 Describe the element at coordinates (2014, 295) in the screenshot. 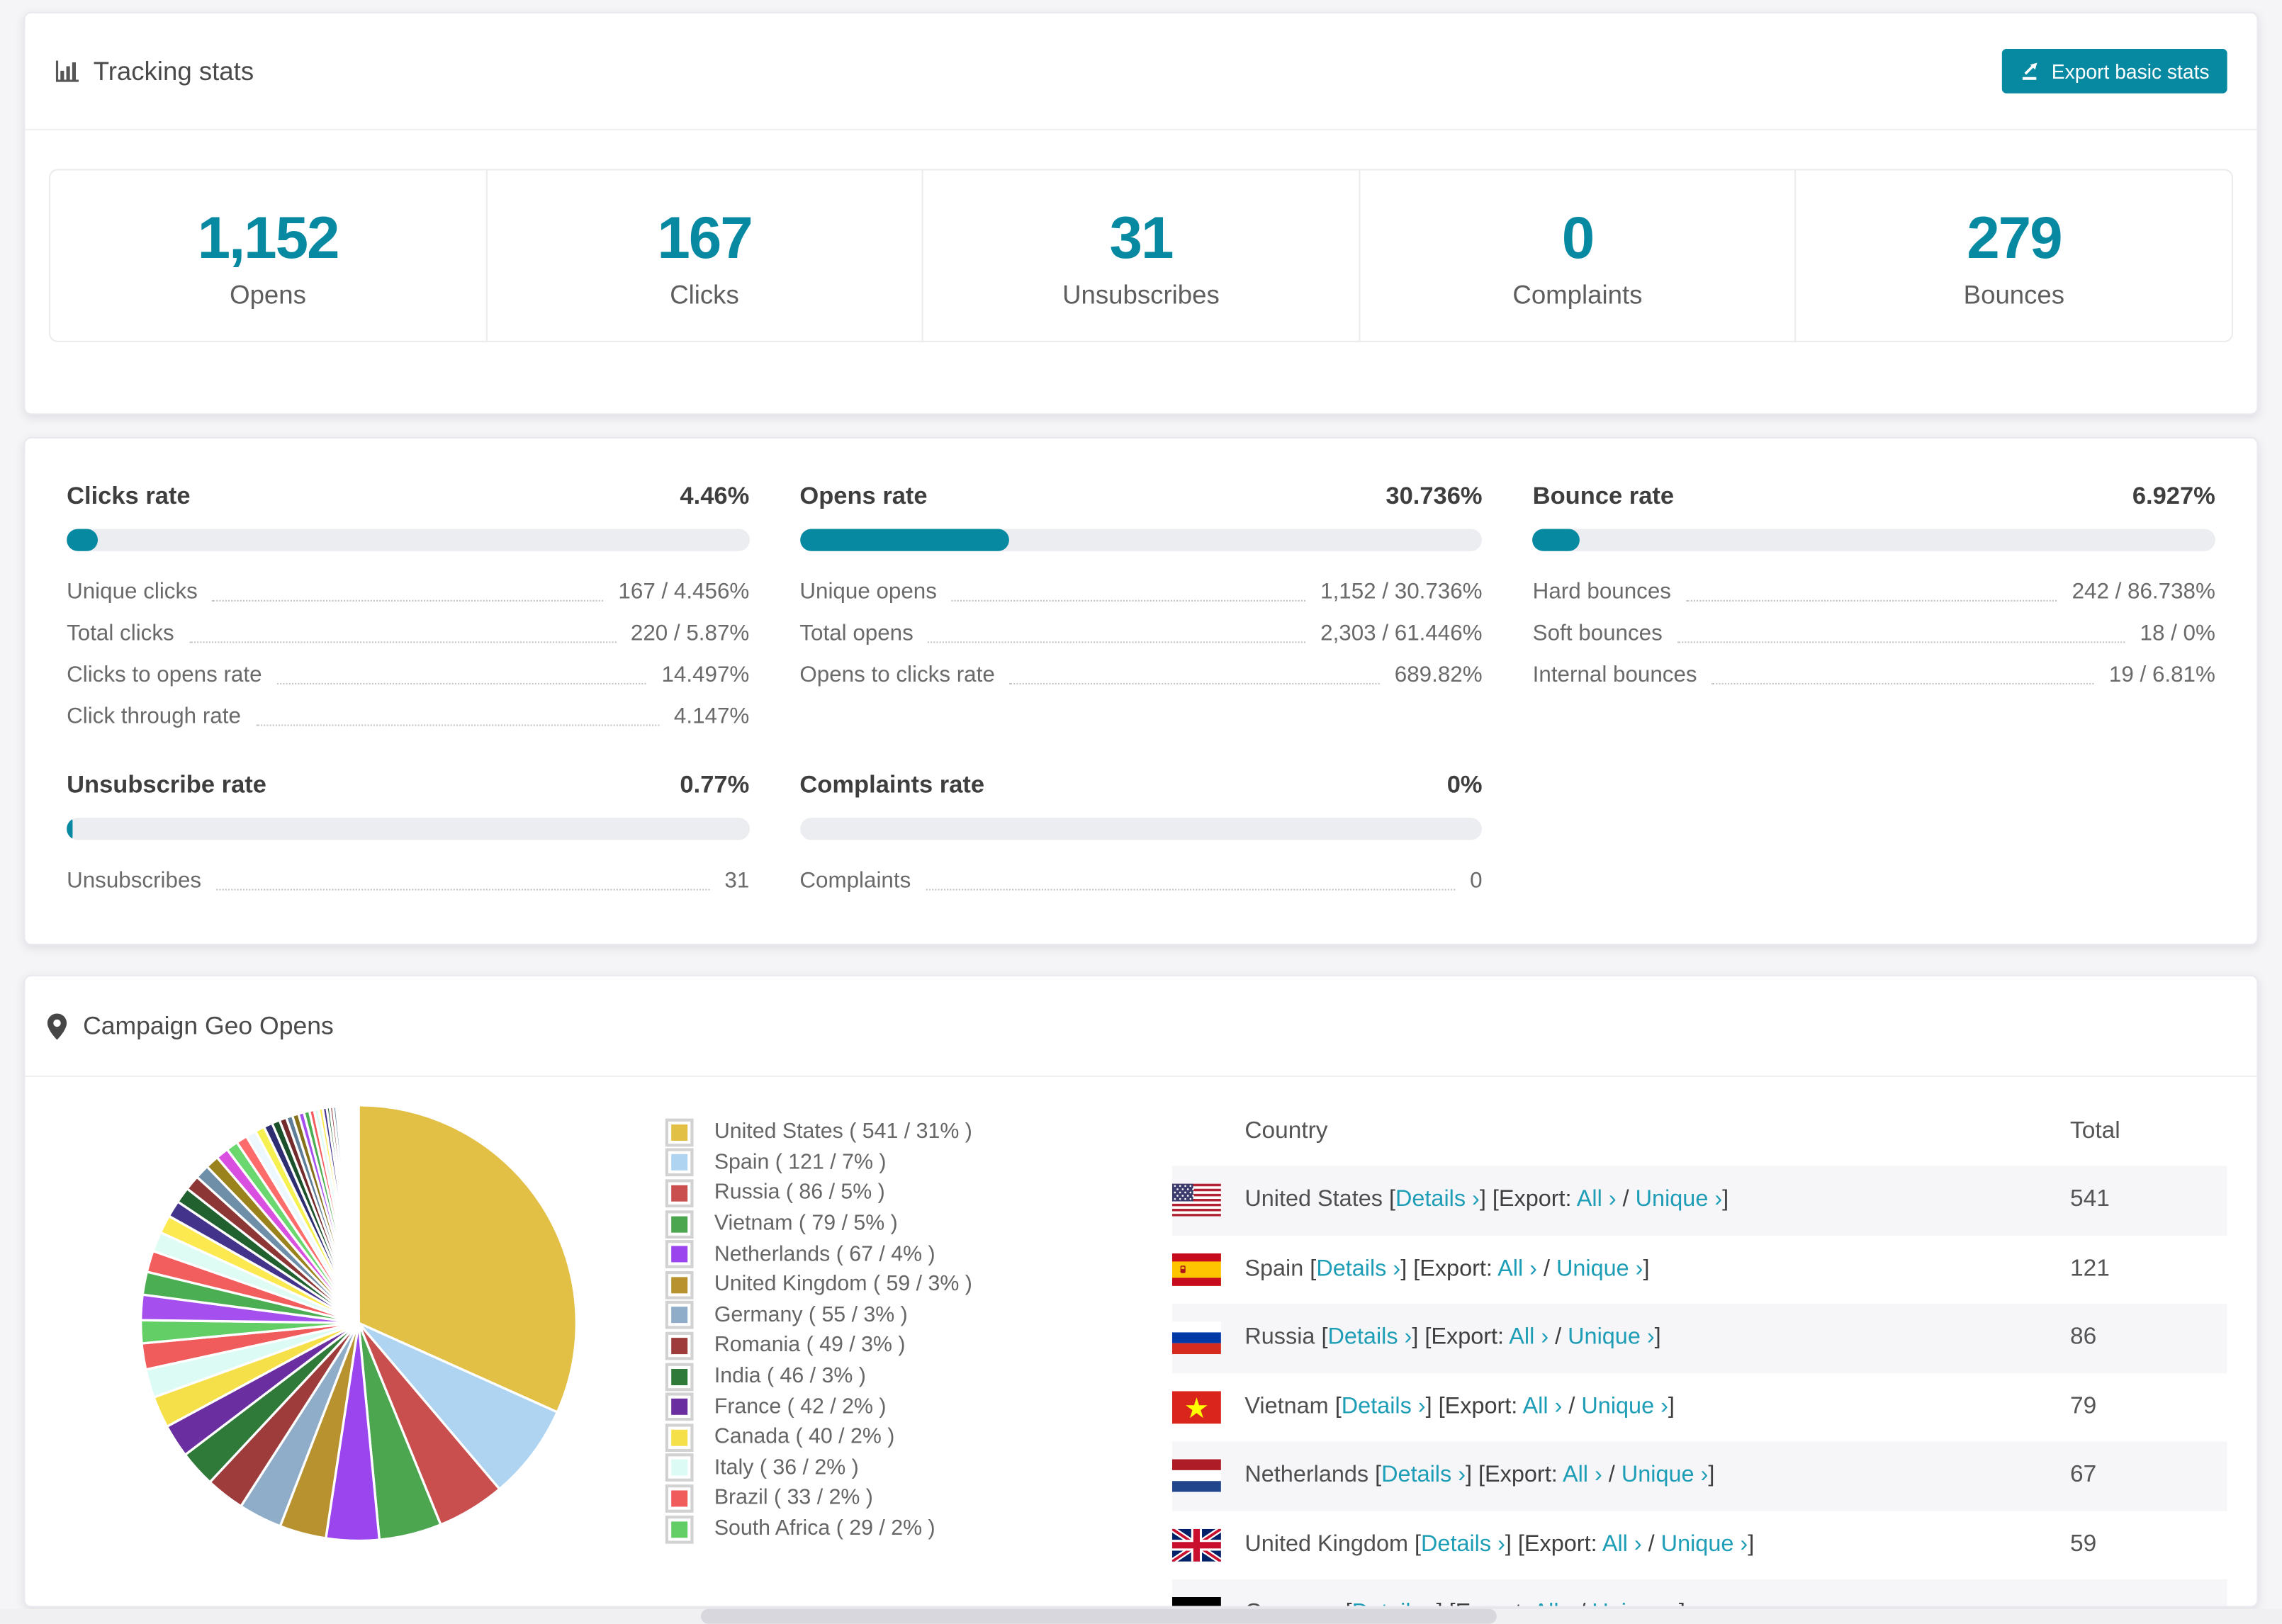

I see `stat-label: Bounces` at that location.